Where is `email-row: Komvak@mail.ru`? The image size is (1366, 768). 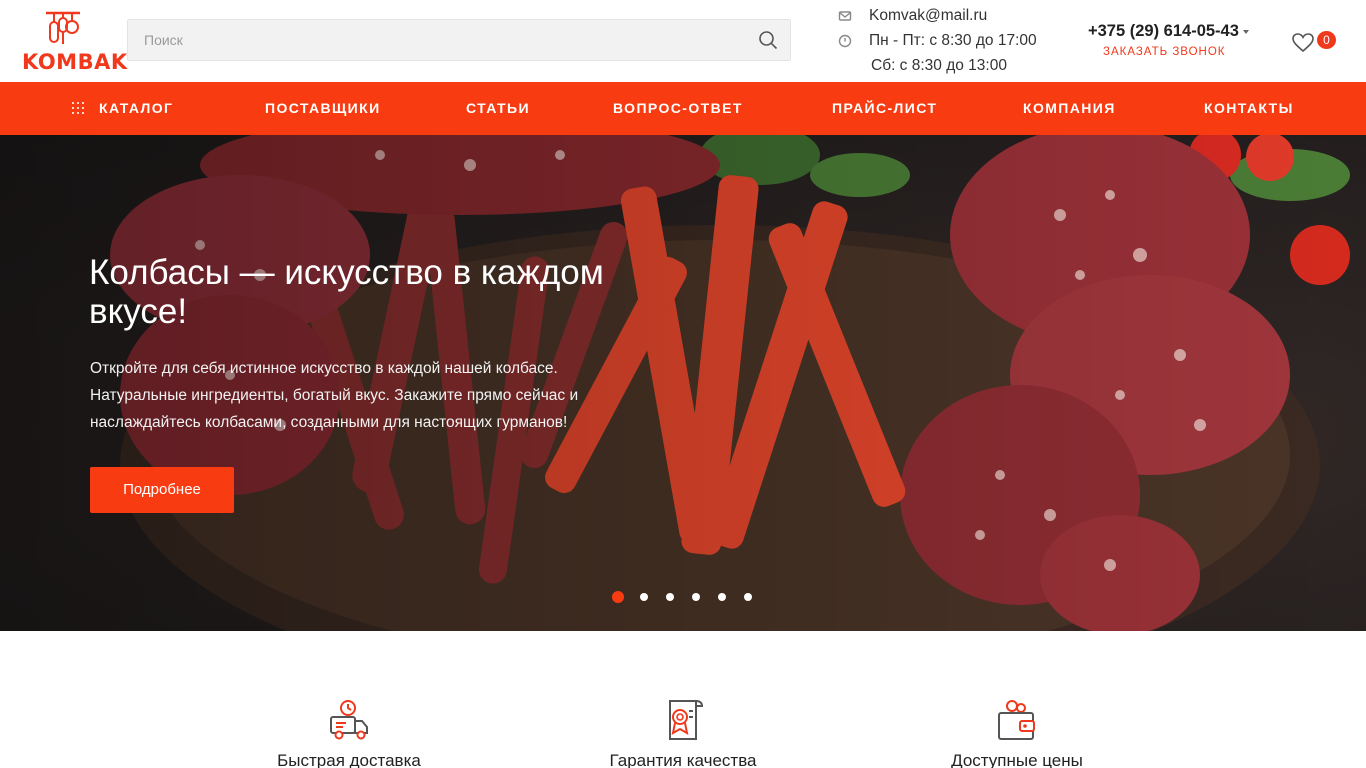
email-row: Komvak@mail.ru is located at coordinates (912, 16).